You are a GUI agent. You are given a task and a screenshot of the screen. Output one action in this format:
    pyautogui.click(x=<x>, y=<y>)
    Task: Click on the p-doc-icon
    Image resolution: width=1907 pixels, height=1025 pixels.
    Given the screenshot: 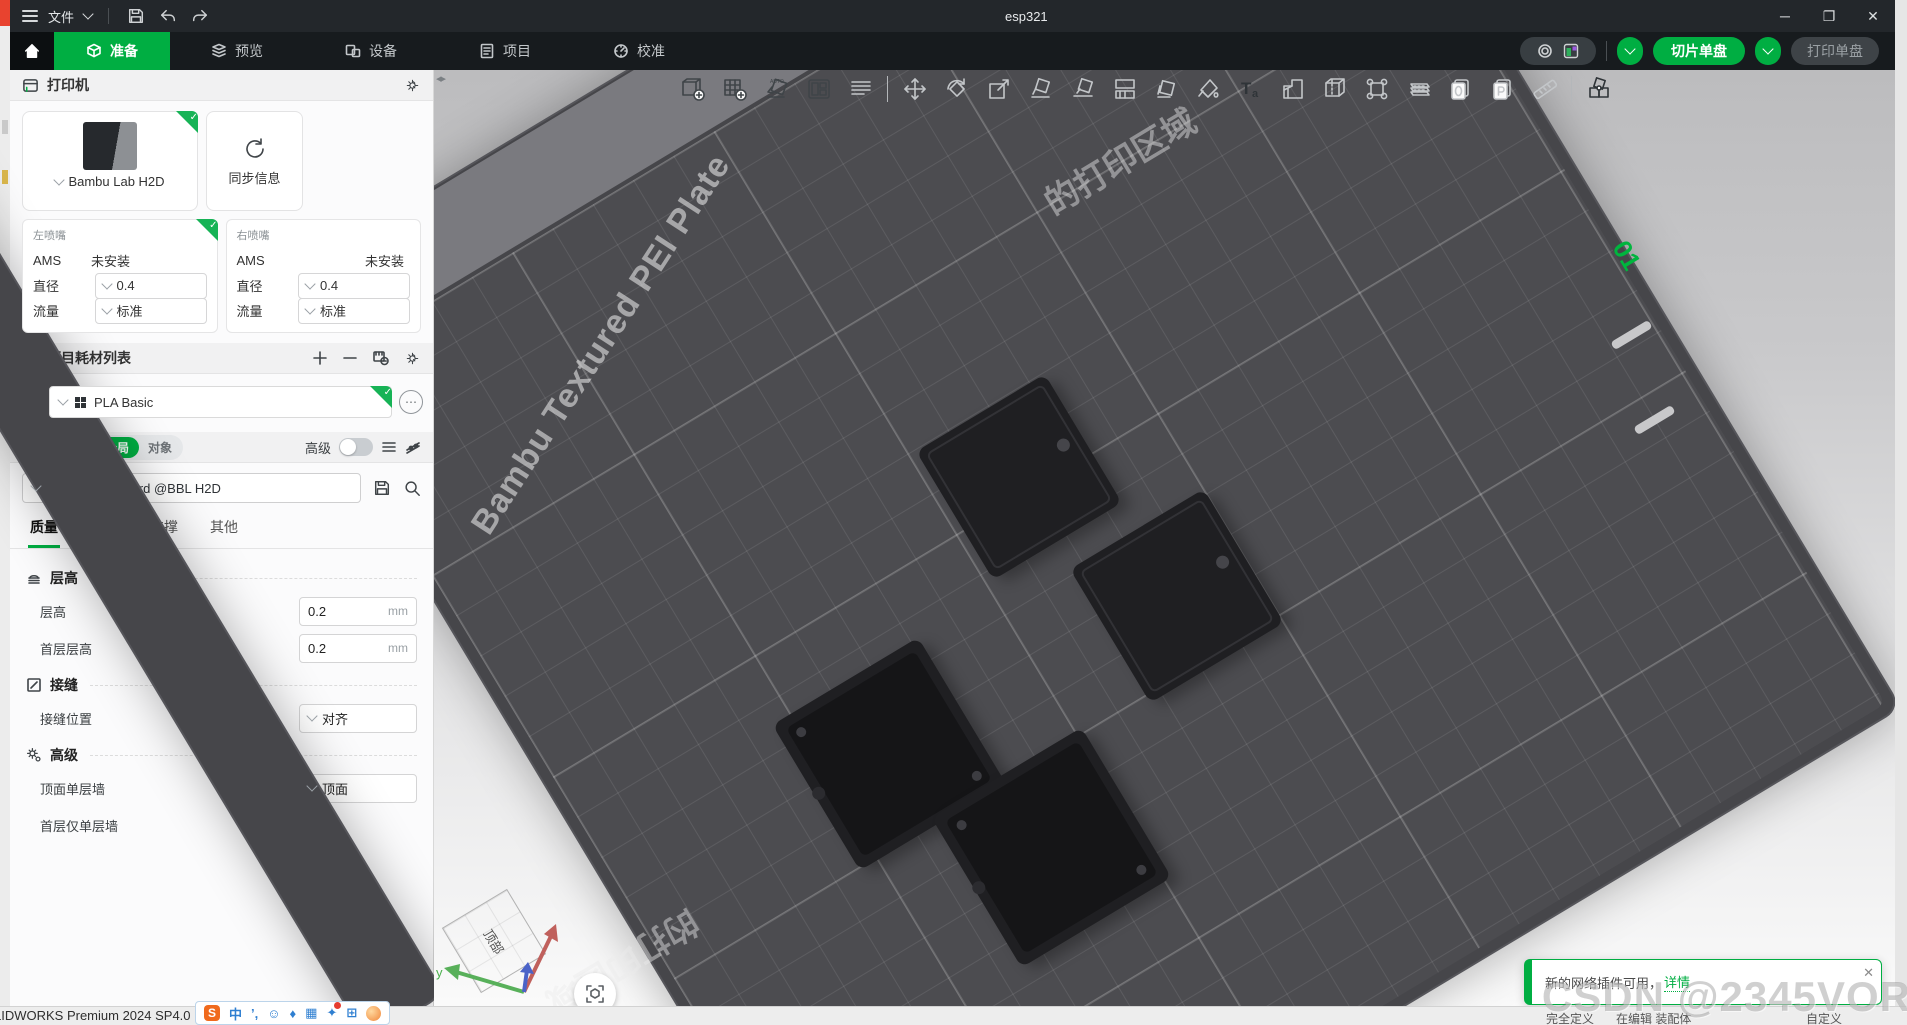 What is the action you would take?
    pyautogui.click(x=1502, y=88)
    